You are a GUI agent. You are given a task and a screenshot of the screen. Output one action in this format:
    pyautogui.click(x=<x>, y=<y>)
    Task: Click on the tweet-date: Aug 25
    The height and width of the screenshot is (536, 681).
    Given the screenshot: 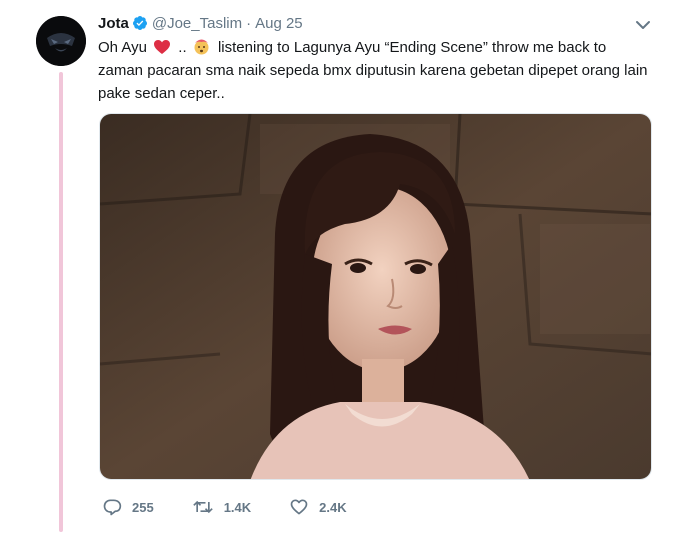 What is the action you would take?
    pyautogui.click(x=279, y=23)
    